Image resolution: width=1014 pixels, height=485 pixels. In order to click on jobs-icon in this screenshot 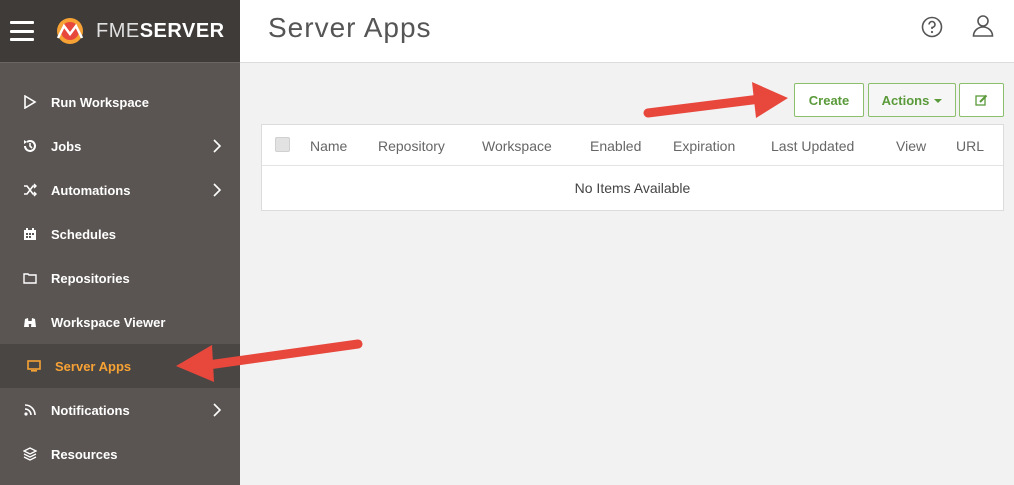, I will do `click(30, 146)`.